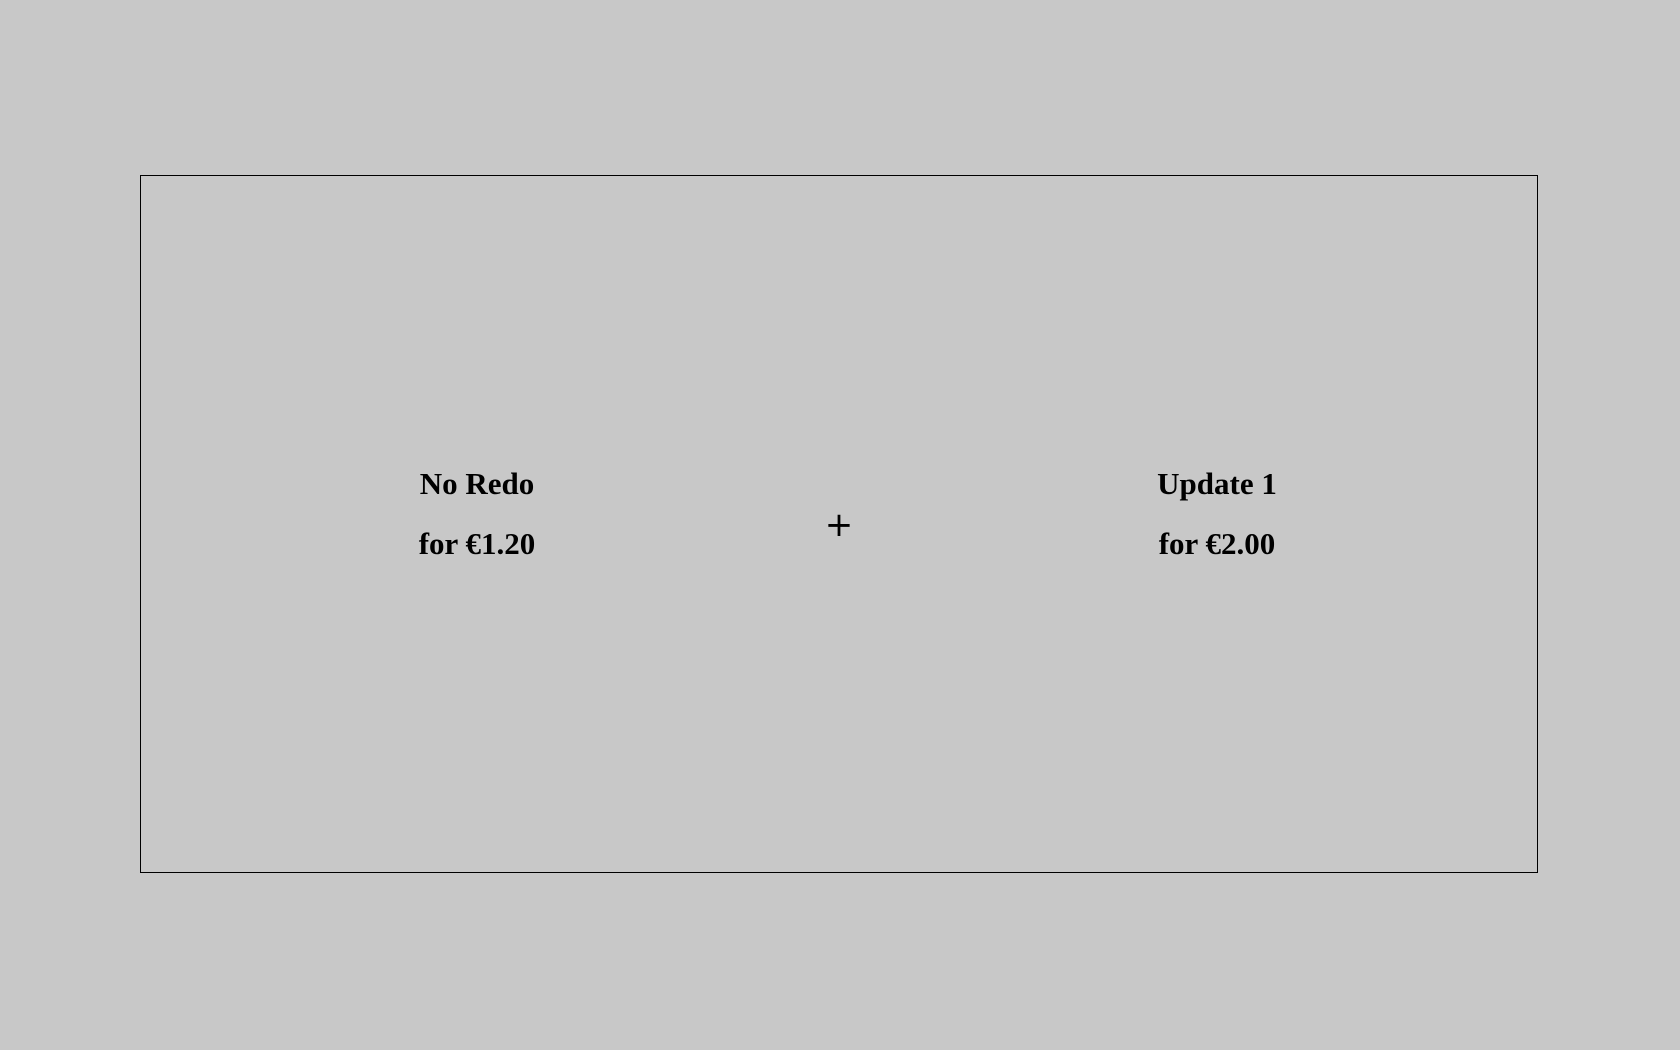 The image size is (1680, 1050). Describe the element at coordinates (1217, 543) in the screenshot. I see `right-option-price: for €2.00` at that location.